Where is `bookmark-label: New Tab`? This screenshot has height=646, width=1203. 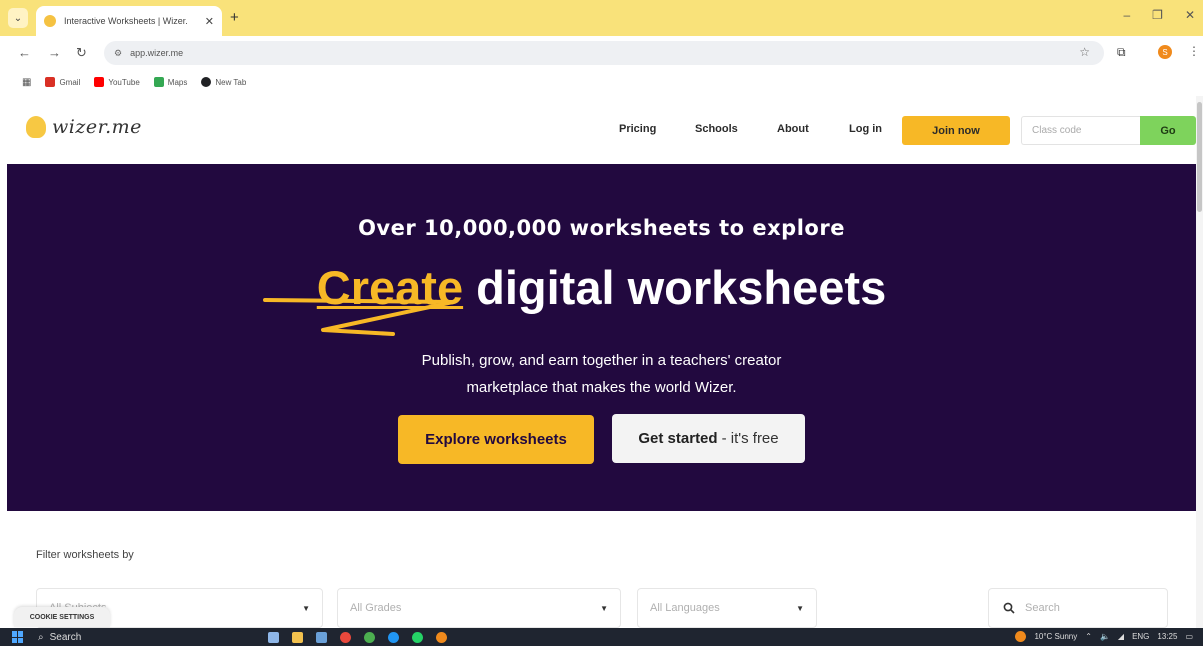
bookmark-label: New Tab is located at coordinates (231, 82).